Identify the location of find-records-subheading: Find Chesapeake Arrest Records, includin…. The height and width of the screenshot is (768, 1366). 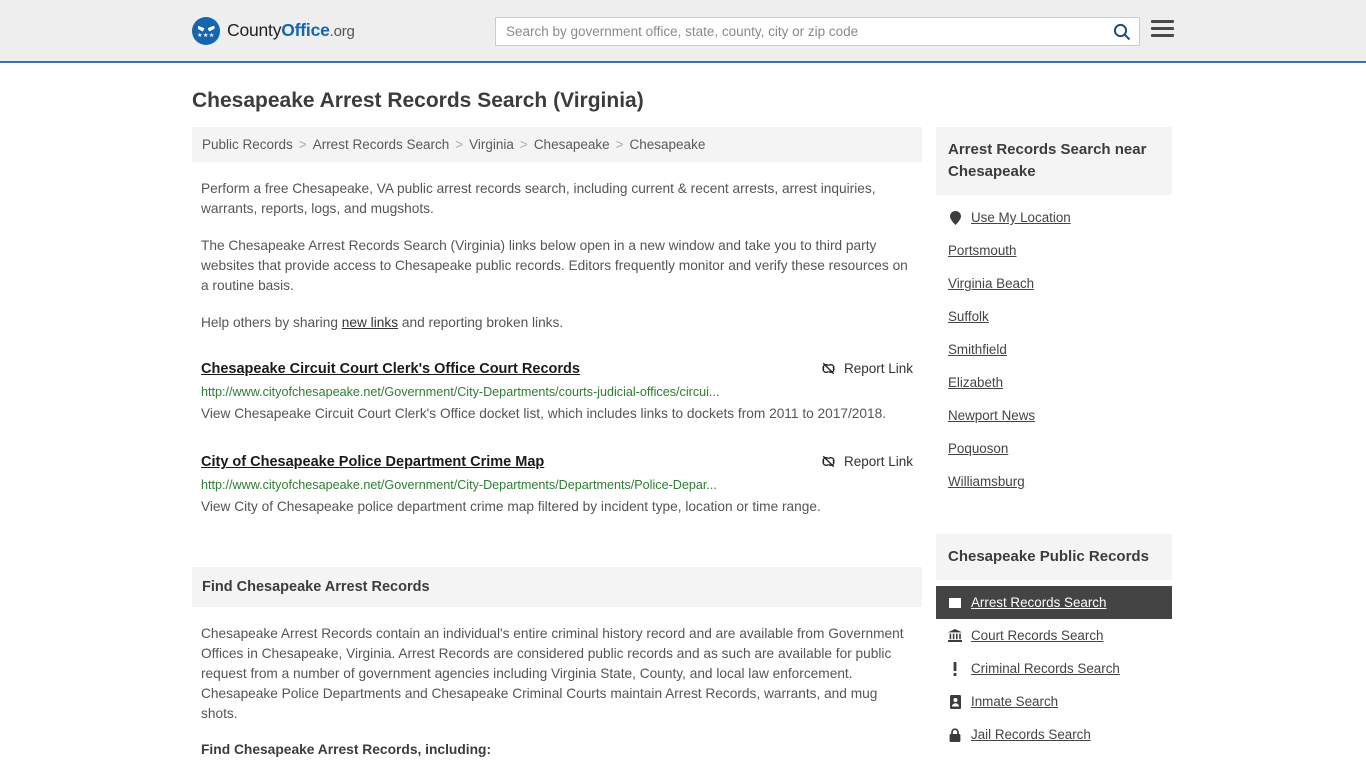
(346, 749).